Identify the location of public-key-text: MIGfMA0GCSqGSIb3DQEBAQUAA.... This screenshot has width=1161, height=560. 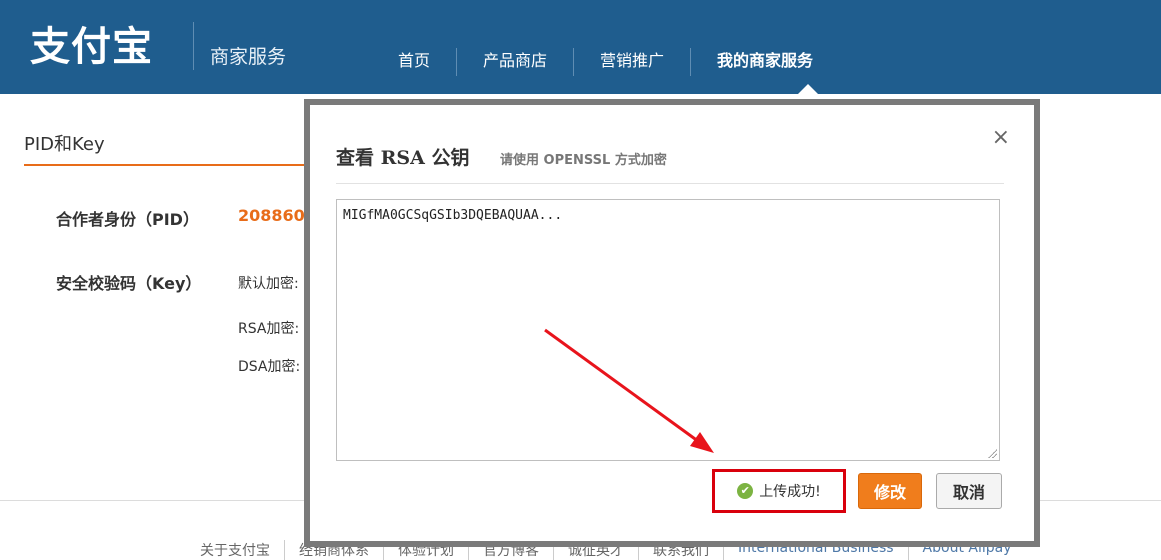
(453, 215).